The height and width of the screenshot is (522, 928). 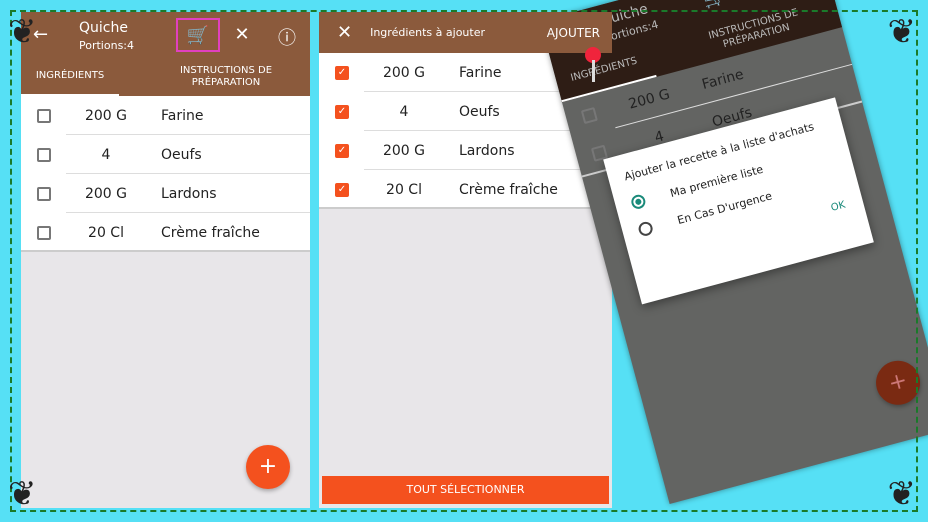 I want to click on list-item: 20 Cl Crème fraîche, so click(x=165, y=232).